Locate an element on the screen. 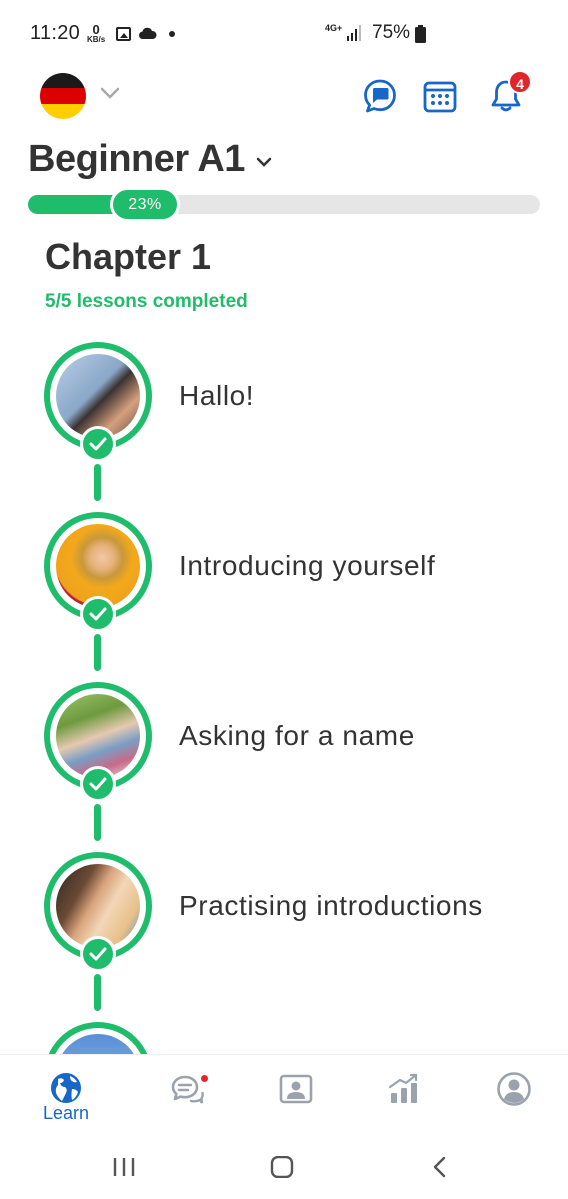  nav-progress is located at coordinates (403, 1097).